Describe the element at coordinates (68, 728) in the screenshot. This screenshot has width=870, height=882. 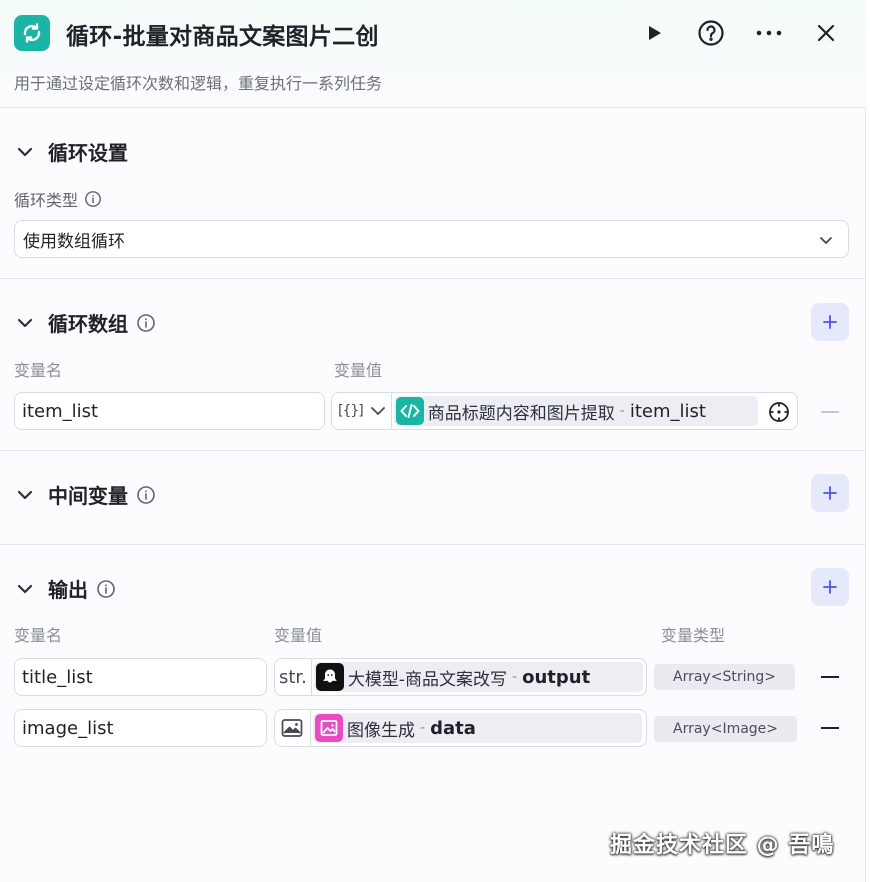
I see `input-value: image_list` at that location.